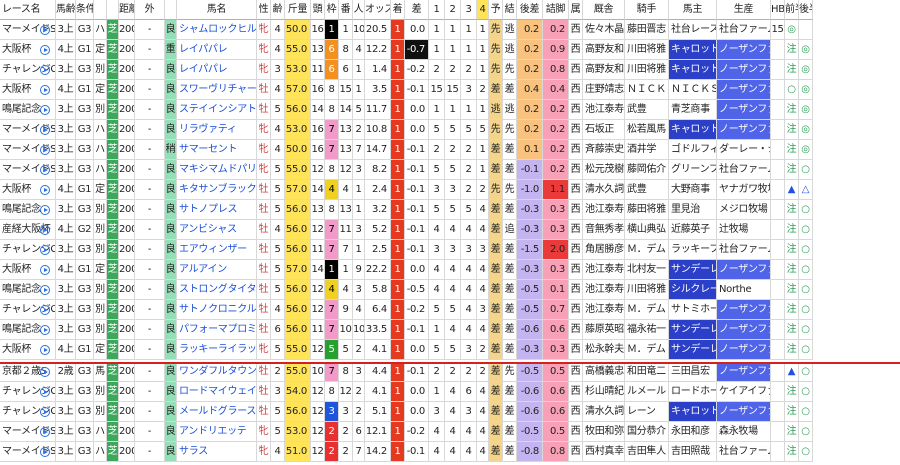  Describe the element at coordinates (510, 310) in the screenshot. I see `res-cell: 差` at that location.